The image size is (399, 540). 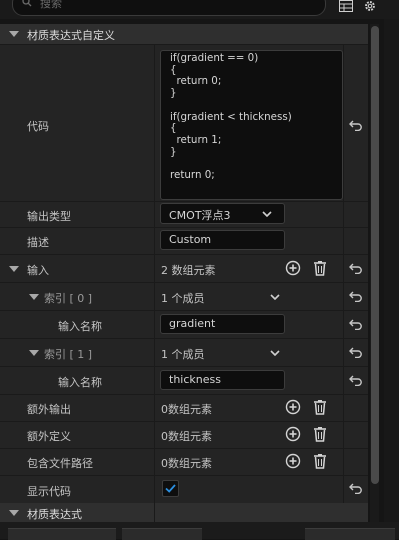 What do you see at coordinates (38, 270) in the screenshot?
I see `row-label: 输入` at bounding box center [38, 270].